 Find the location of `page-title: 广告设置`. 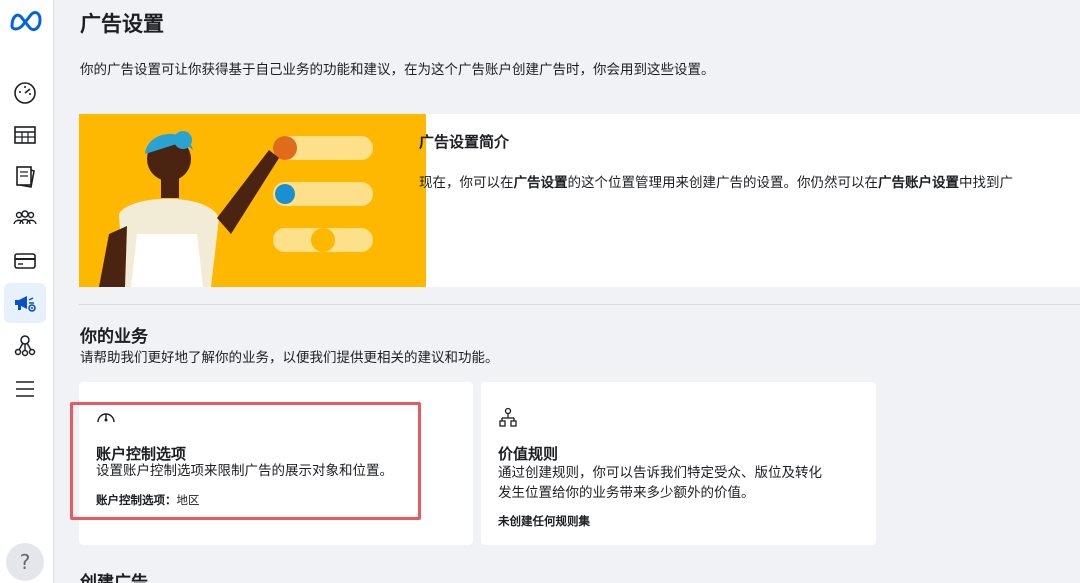

page-title: 广告设置 is located at coordinates (122, 24).